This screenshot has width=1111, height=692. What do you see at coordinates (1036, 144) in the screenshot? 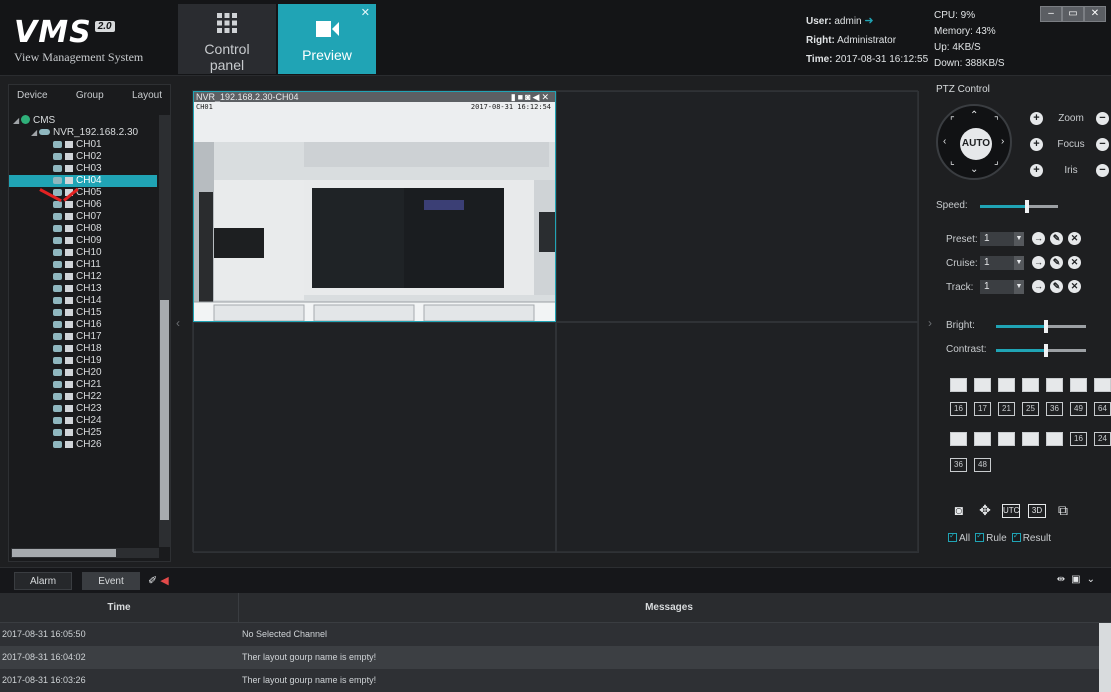
I see `focus-in-button: +` at bounding box center [1036, 144].